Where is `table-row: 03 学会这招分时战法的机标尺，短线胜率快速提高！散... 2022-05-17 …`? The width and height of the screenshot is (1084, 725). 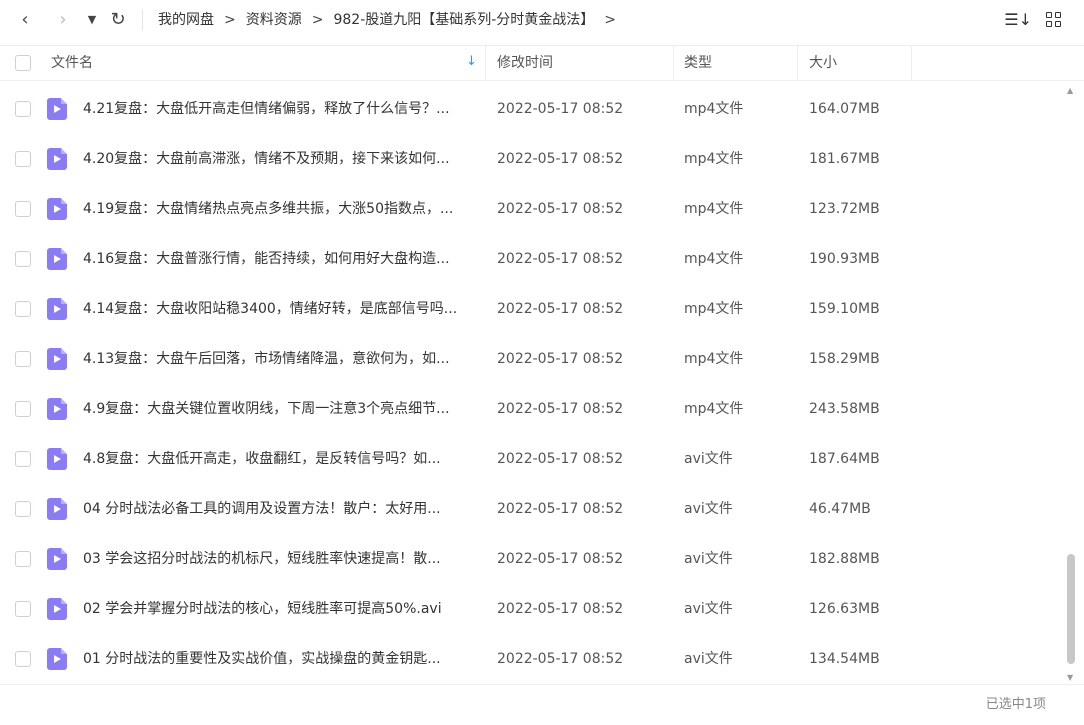 table-row: 03 学会这招分时战法的机标尺，短线胜率快速提高！散... 2022-05-17 … is located at coordinates (531, 559).